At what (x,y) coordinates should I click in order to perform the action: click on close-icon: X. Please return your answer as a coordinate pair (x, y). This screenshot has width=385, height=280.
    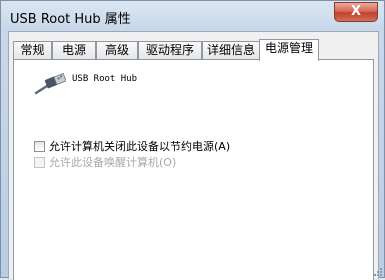
    Looking at the image, I should click on (356, 11).